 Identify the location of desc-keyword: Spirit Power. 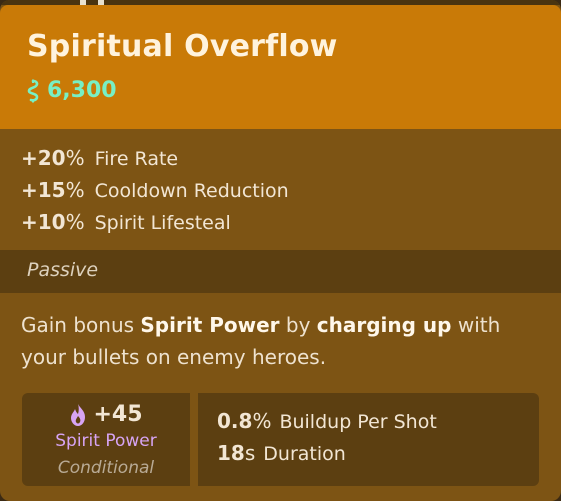
(210, 325).